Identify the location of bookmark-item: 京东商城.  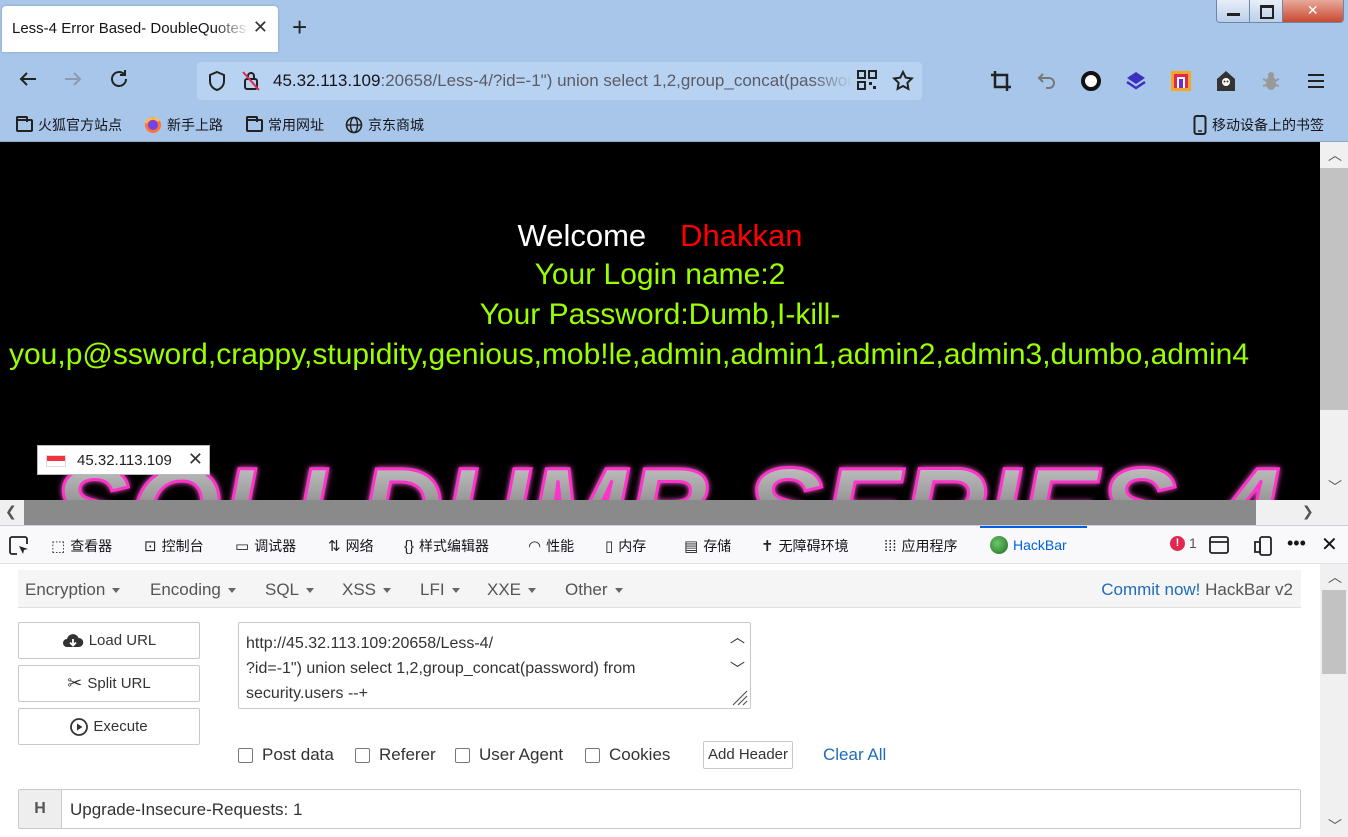
(384, 125).